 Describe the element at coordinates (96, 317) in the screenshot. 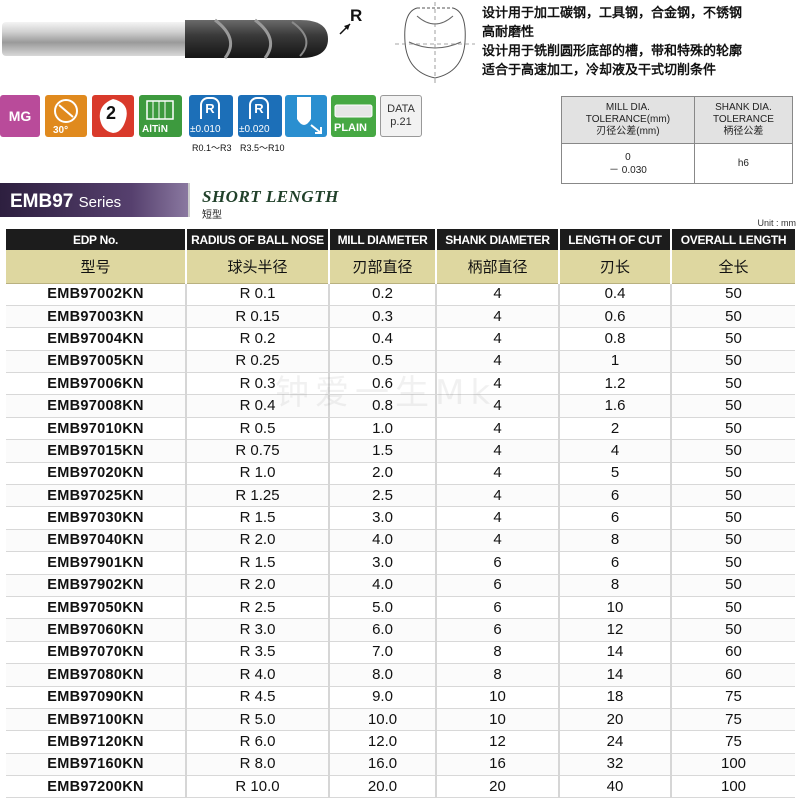

I see `edp-number-cell: EMB97003KN` at that location.